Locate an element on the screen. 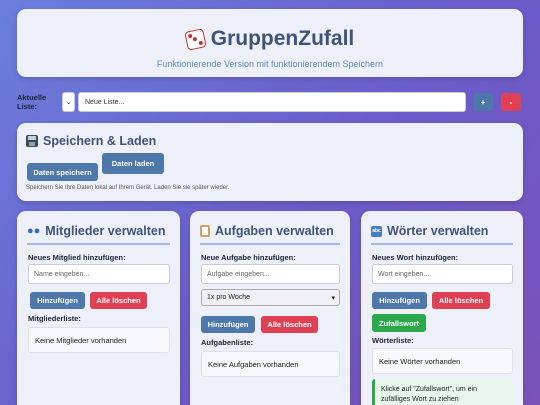 This screenshot has width=540, height=405. people-icon: ●● is located at coordinates (34, 231).